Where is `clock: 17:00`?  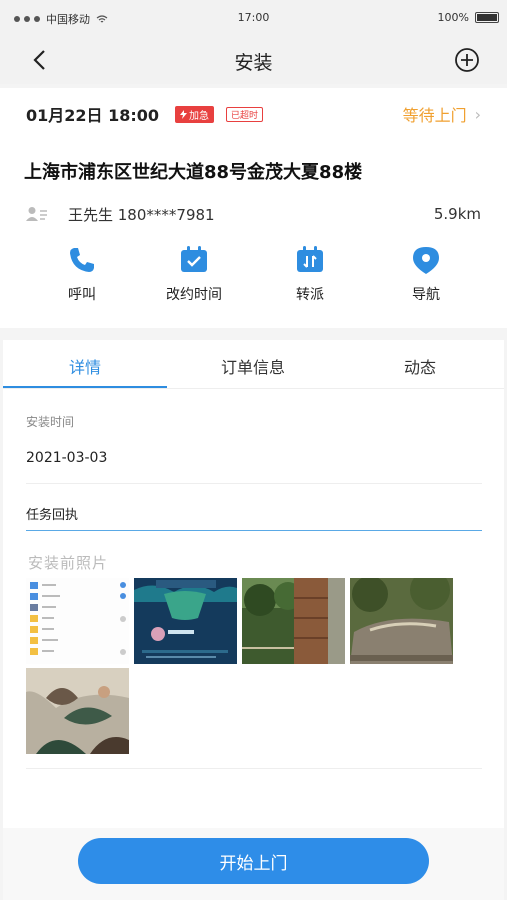 clock: 17:00 is located at coordinates (253, 17).